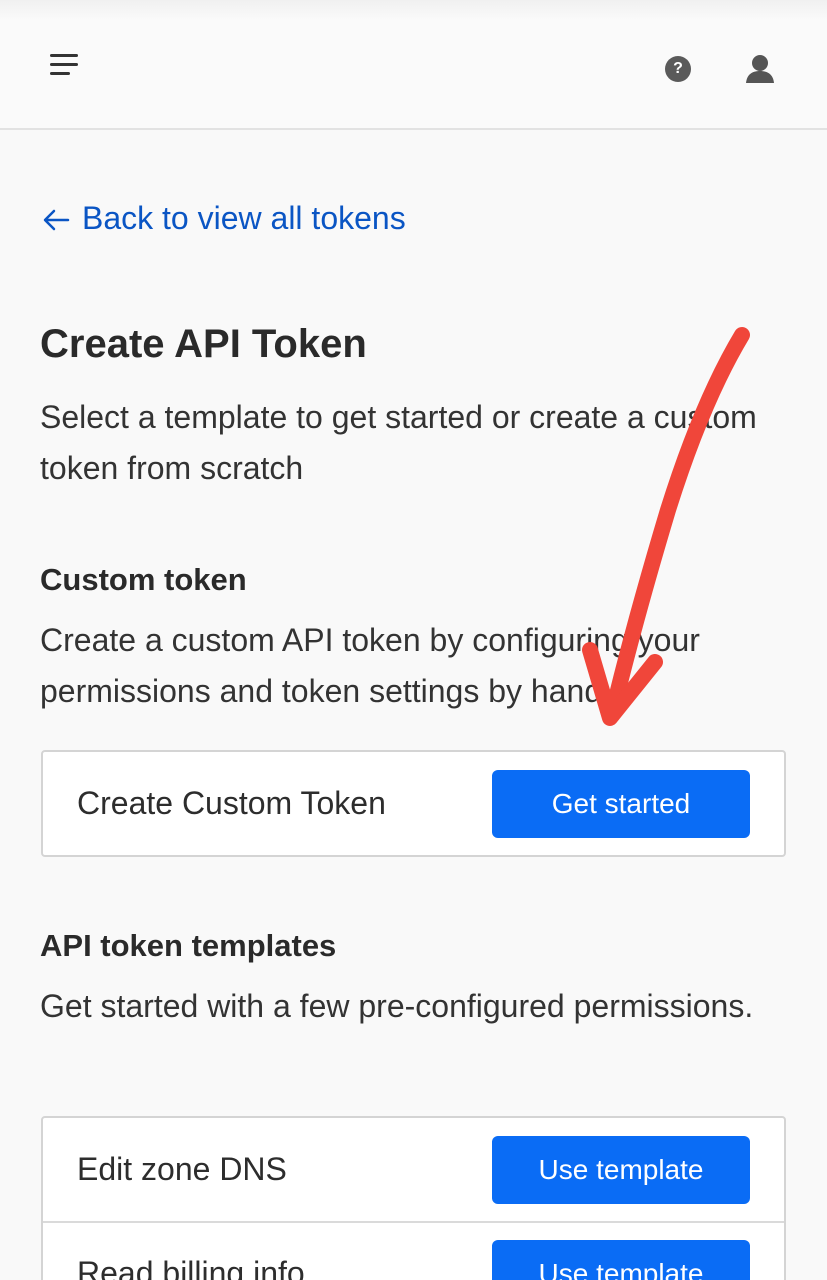 Image resolution: width=827 pixels, height=1280 pixels. I want to click on template-row-edit-zone-dns: Edit zone DNS Use template, so click(413, 1169).